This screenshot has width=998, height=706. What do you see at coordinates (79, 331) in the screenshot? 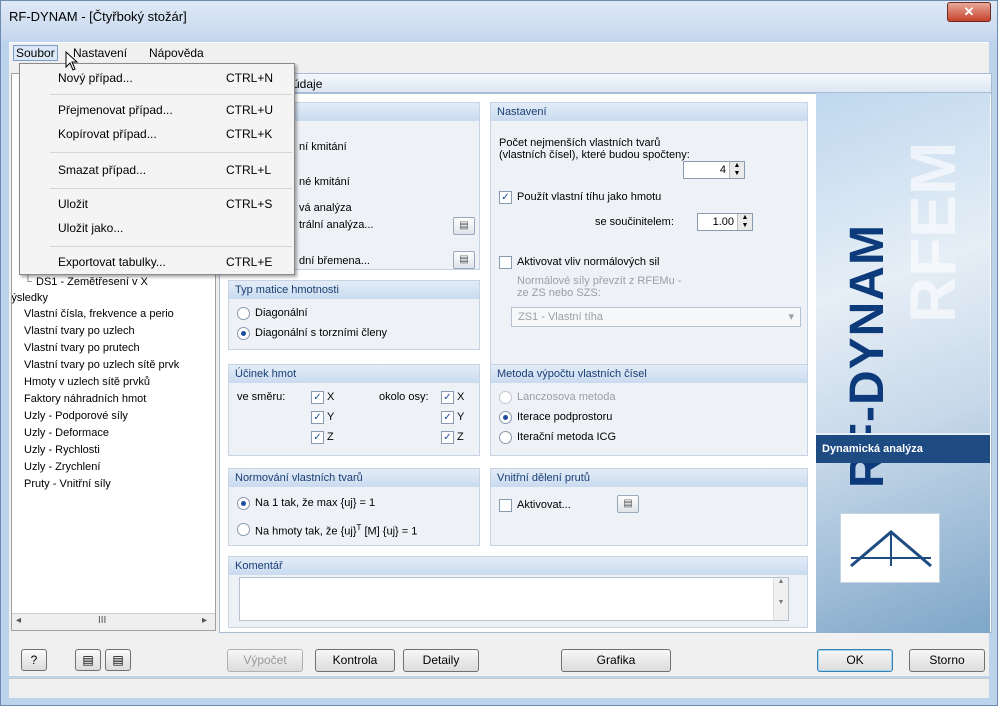
I see `tree-item: Vlastní tvary po uzlech` at bounding box center [79, 331].